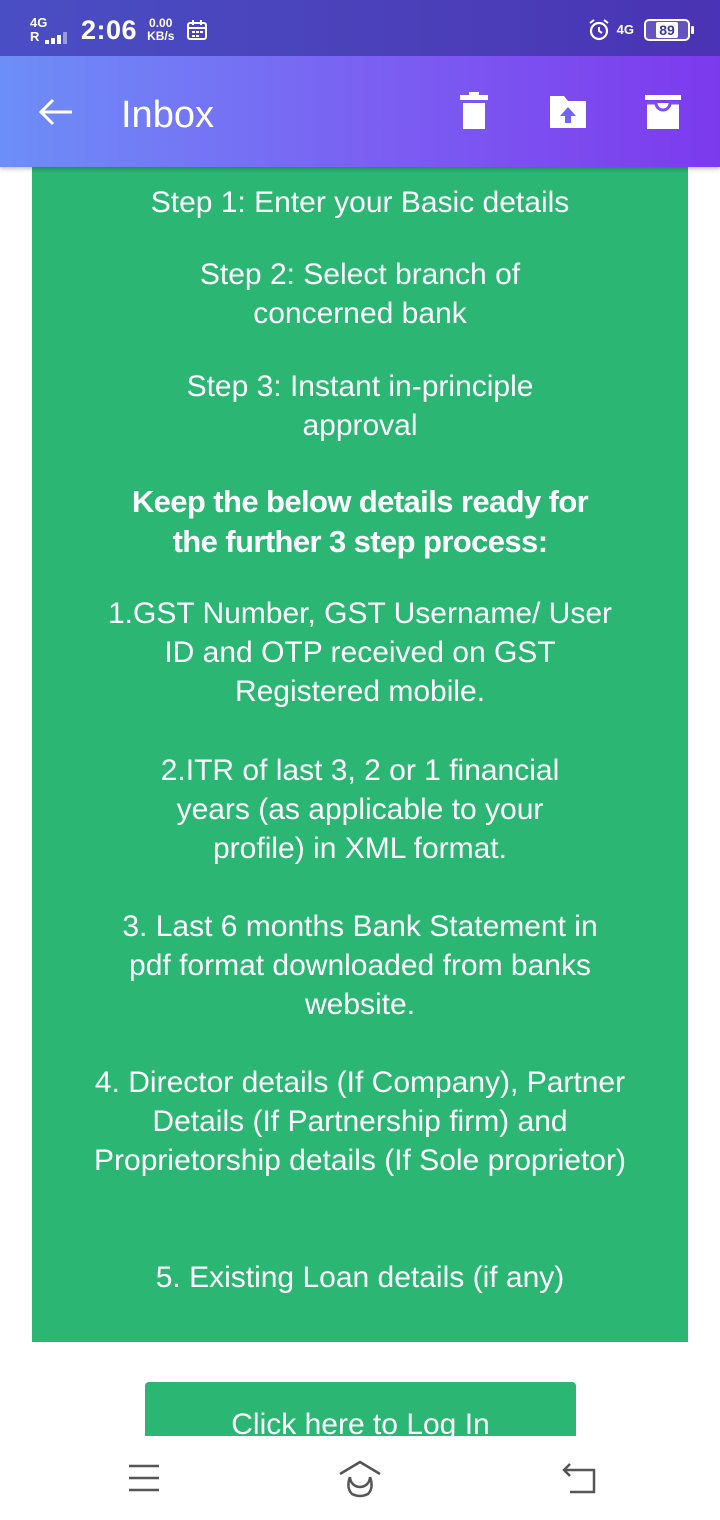  I want to click on delete-icon, so click(474, 112).